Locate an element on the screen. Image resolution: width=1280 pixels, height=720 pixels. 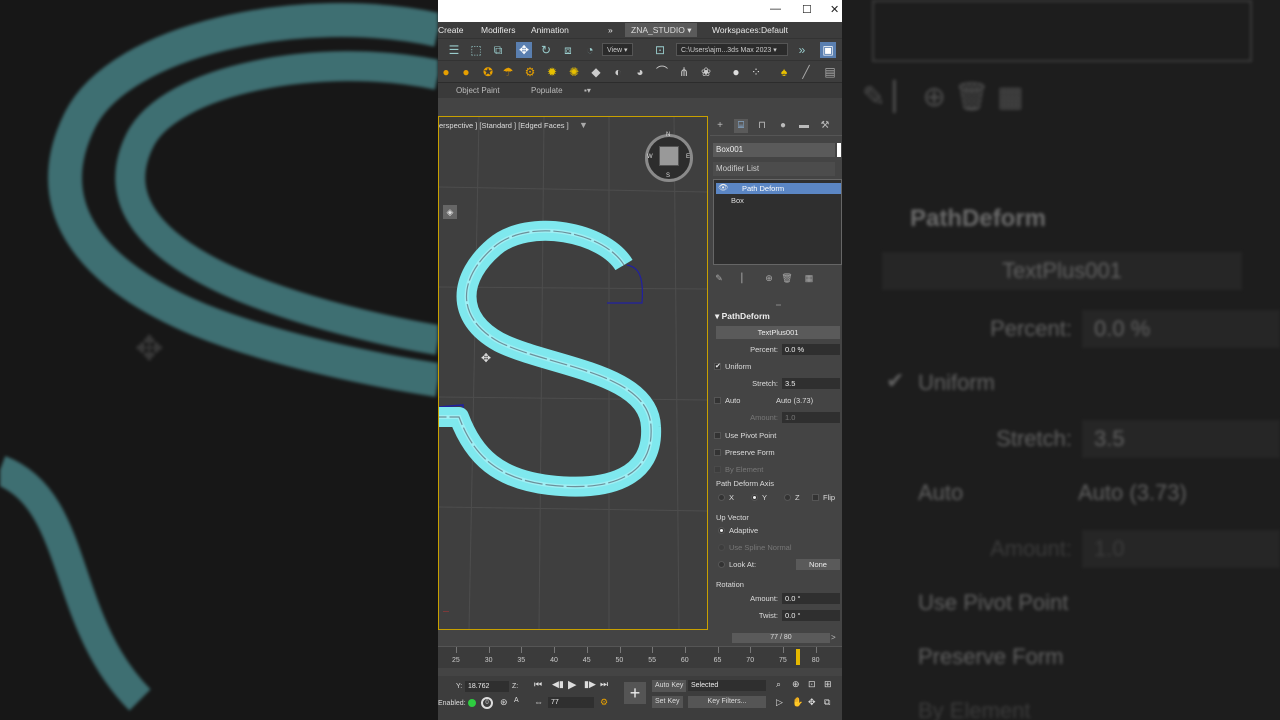
auto-key-button: Auto Key is located at coordinates (669, 686).